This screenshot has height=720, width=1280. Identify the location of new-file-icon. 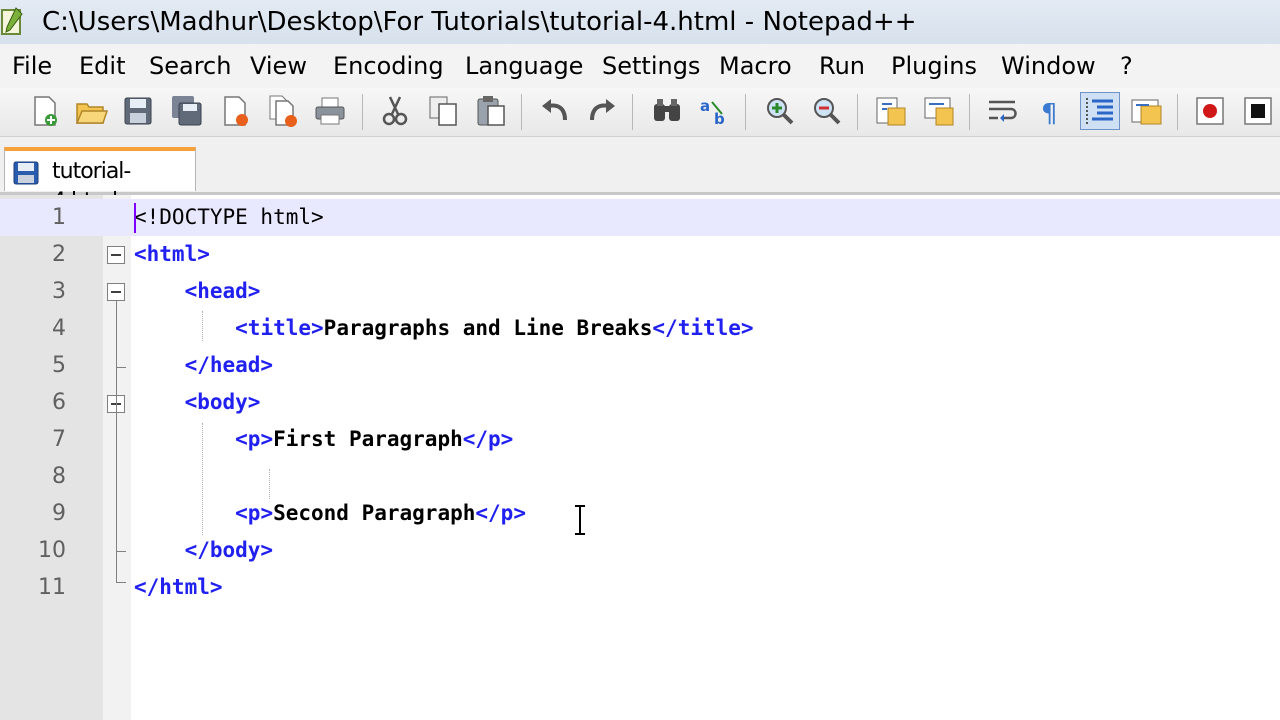
(45, 111).